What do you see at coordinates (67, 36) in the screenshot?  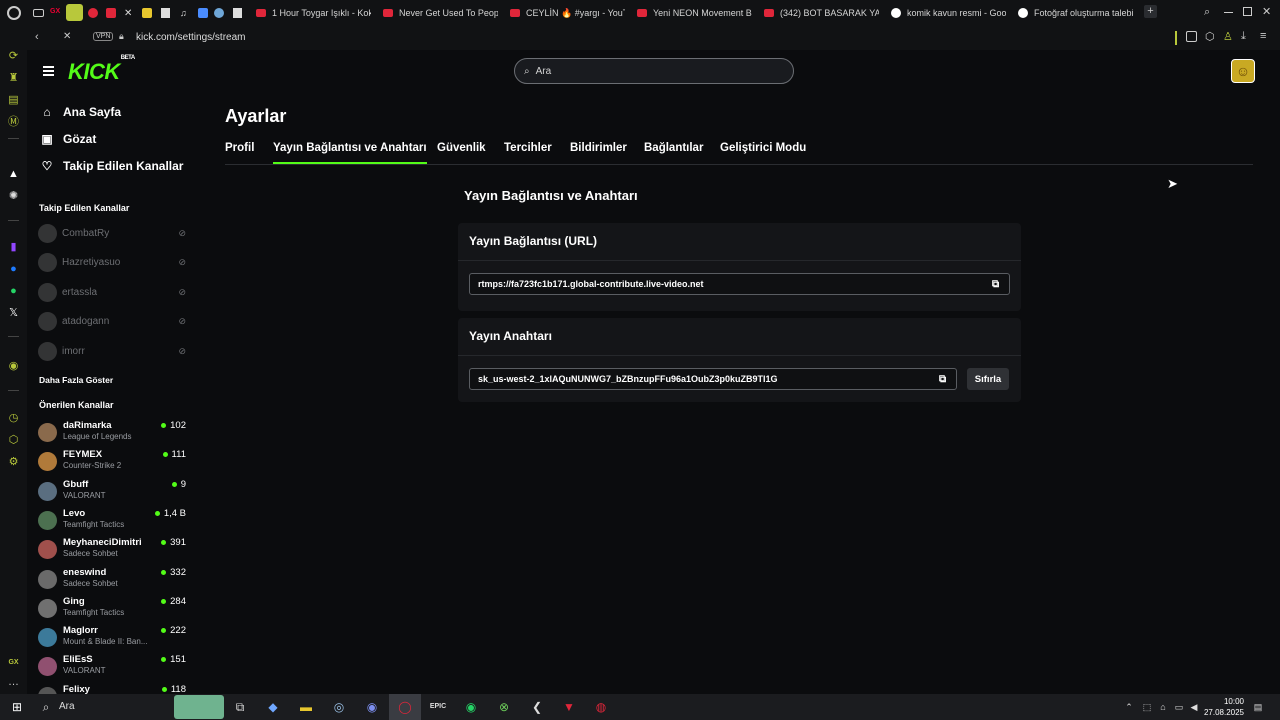 I see `reload-icon: ✕` at bounding box center [67, 36].